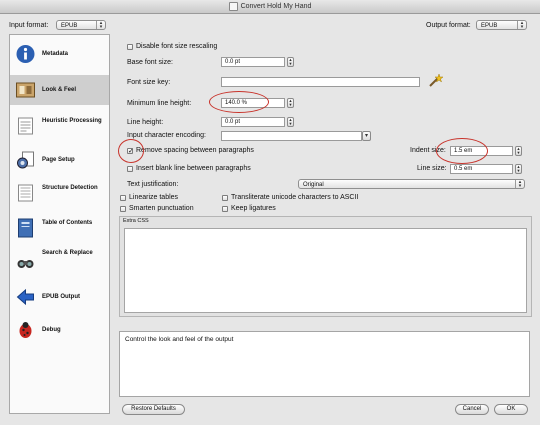 The height and width of the screenshot is (425, 540). What do you see at coordinates (130, 47) in the screenshot?
I see `disable-font-rescaling-checkbox` at bounding box center [130, 47].